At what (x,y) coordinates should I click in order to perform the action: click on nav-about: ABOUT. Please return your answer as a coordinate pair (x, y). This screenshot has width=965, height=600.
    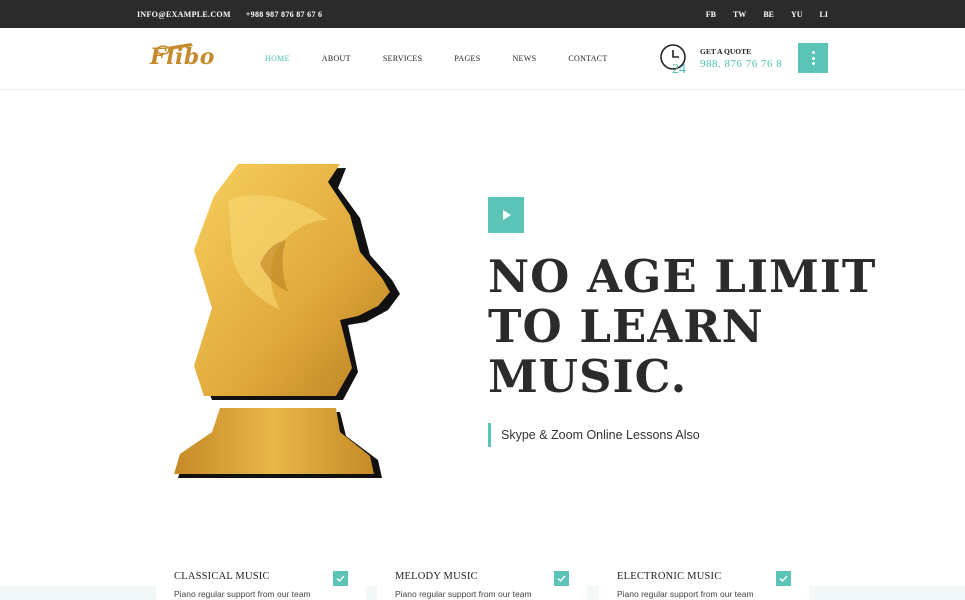
    Looking at the image, I should click on (336, 58).